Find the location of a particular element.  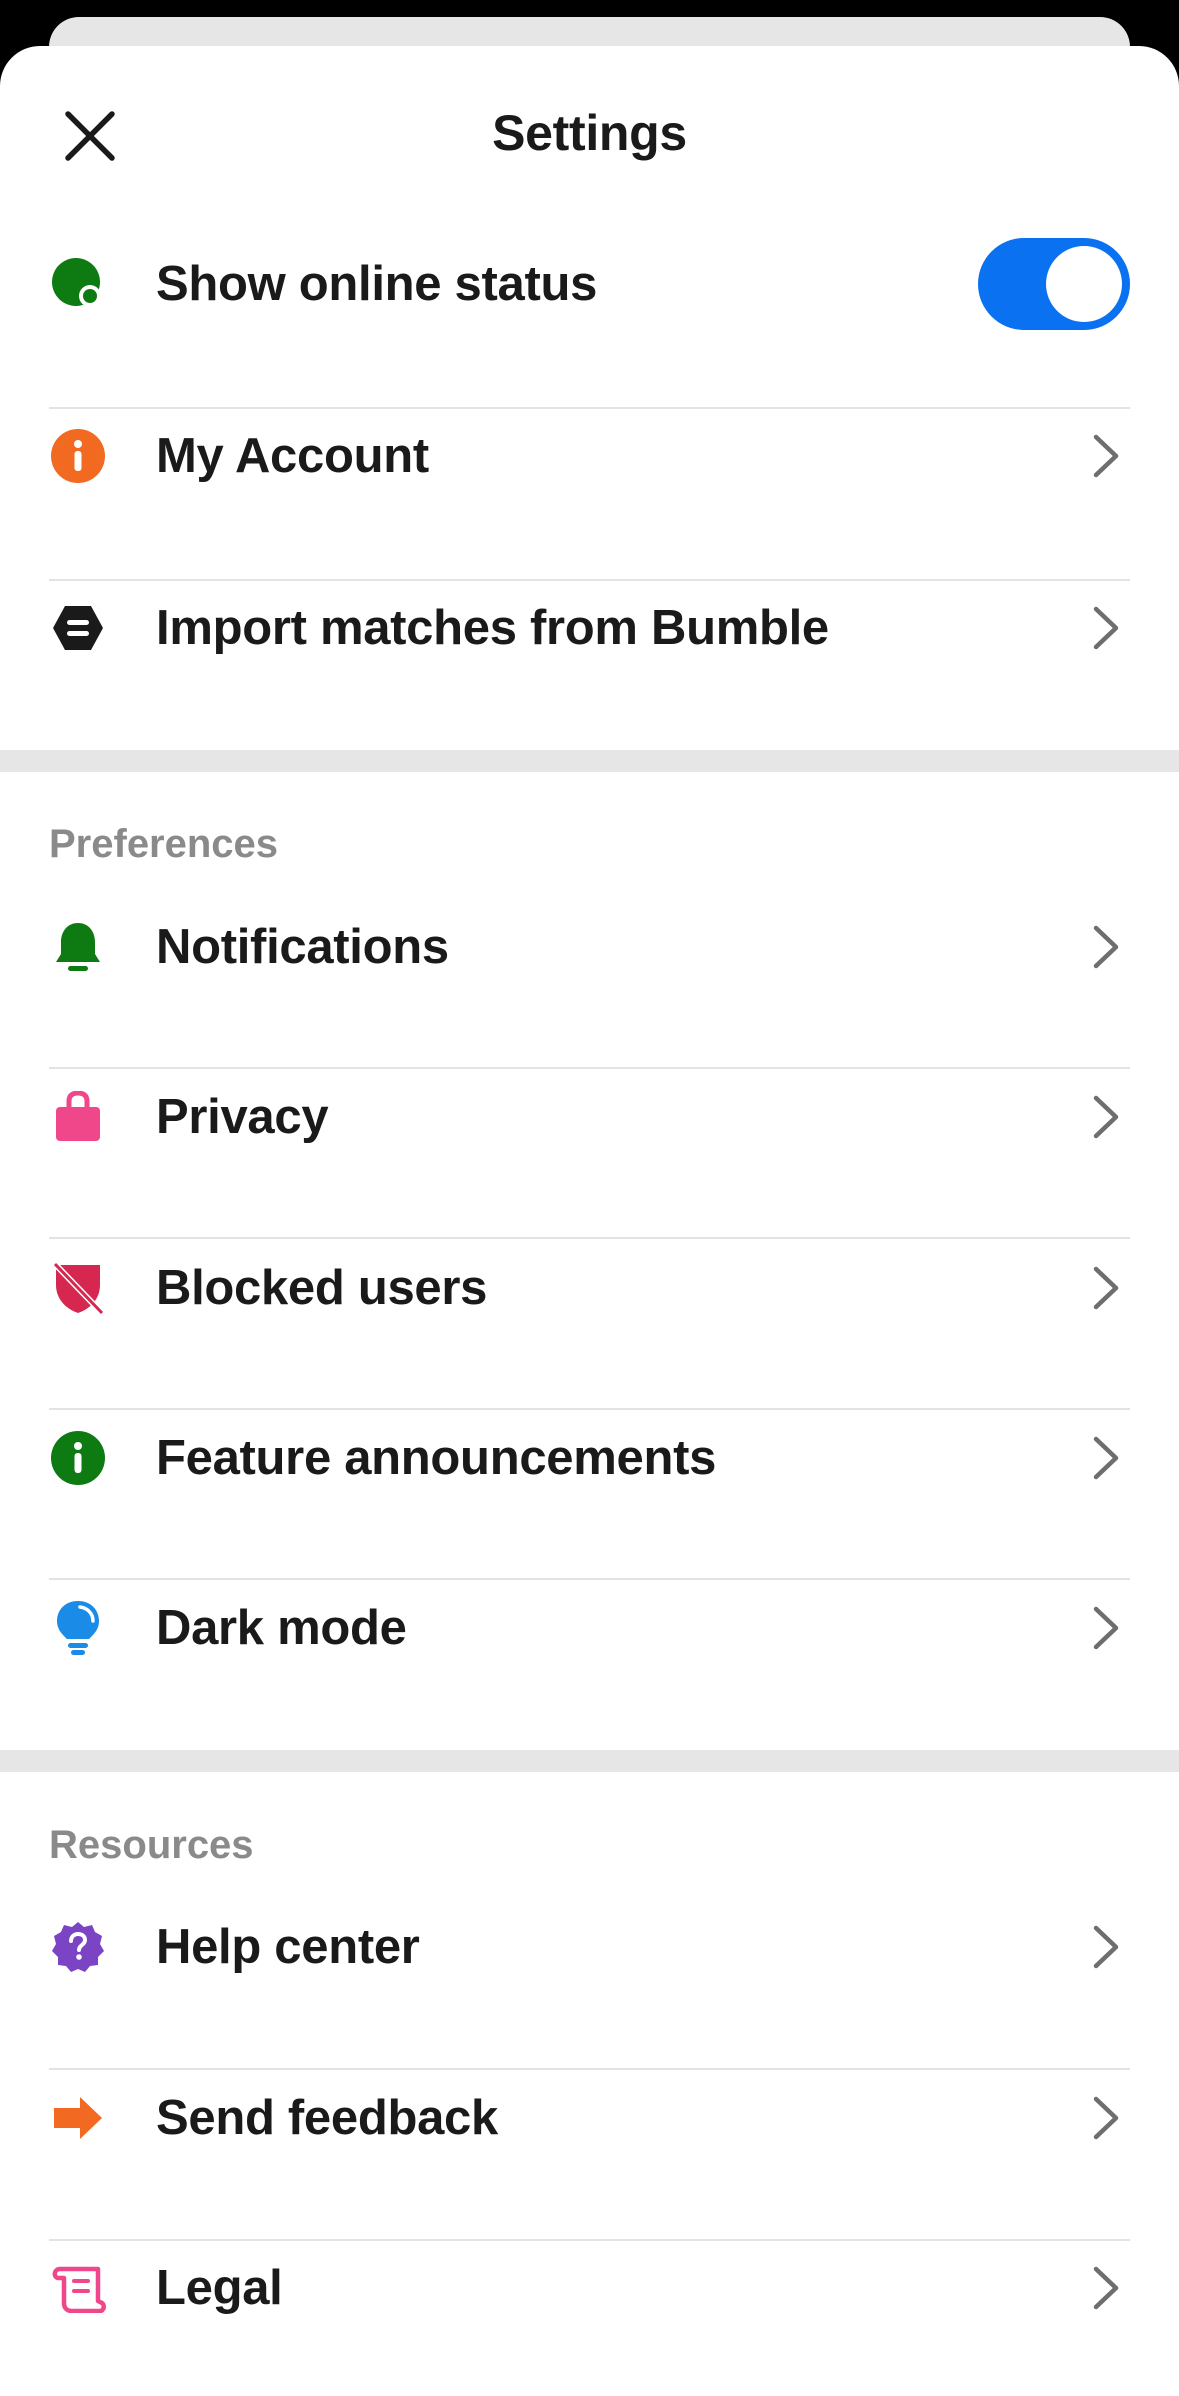

send-feedback-label: Send feedback is located at coordinates (327, 2118).